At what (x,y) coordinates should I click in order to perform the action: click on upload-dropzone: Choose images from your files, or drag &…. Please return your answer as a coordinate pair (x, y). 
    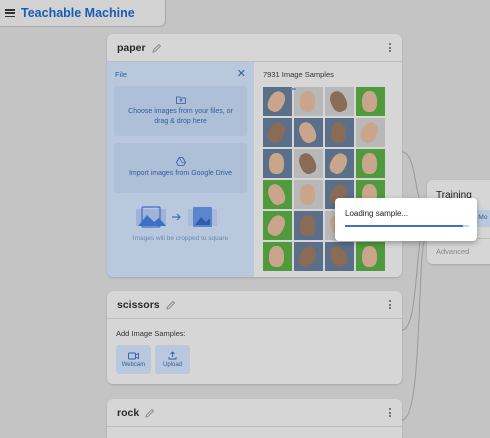
    Looking at the image, I should click on (180, 111).